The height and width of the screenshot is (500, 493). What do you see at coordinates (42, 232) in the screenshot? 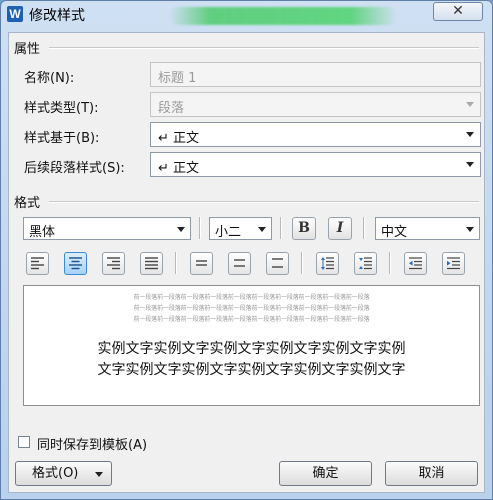
I see `font-value: 黑体` at bounding box center [42, 232].